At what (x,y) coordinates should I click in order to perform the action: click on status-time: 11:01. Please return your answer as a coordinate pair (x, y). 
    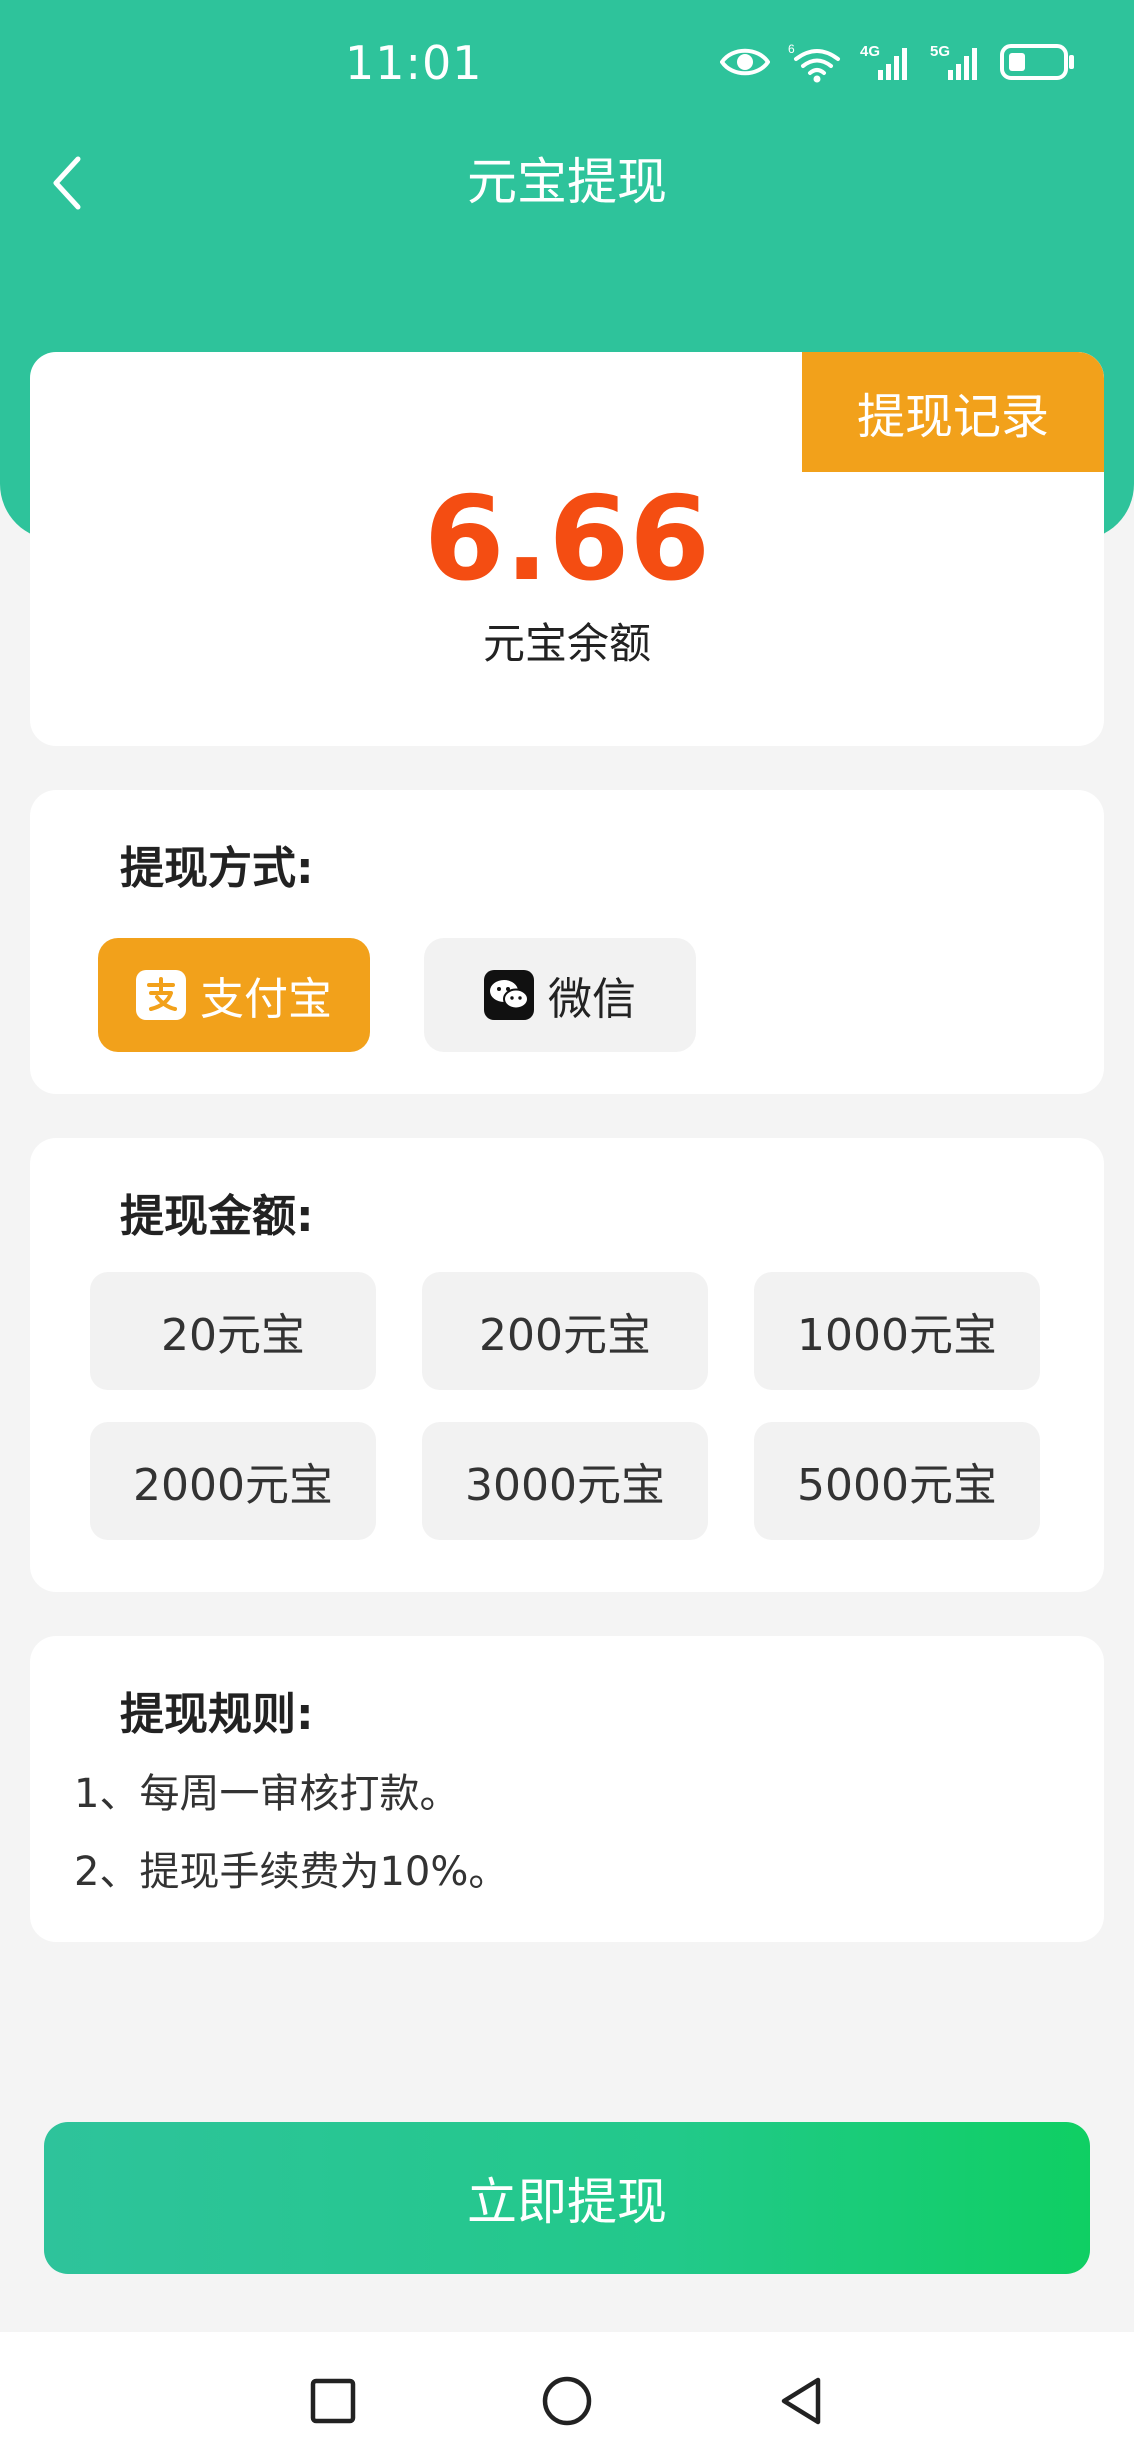
    Looking at the image, I should click on (414, 63).